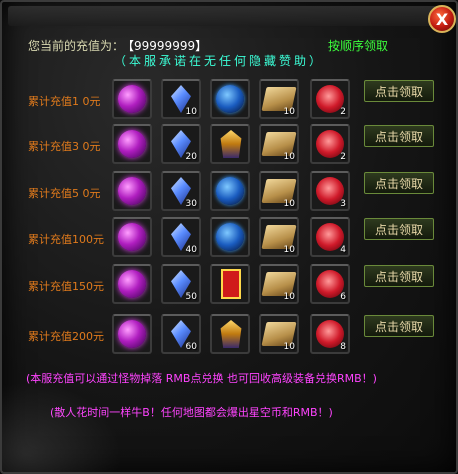 The width and height of the screenshot is (458, 474). What do you see at coordinates (181, 334) in the screenshot?
I see `reward-item-slot: 60` at bounding box center [181, 334].